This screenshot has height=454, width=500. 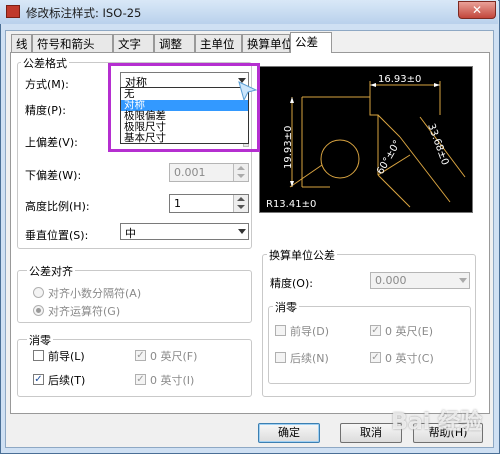 What do you see at coordinates (45, 63) in the screenshot?
I see `tolerance-format-title: 公差格式` at bounding box center [45, 63].